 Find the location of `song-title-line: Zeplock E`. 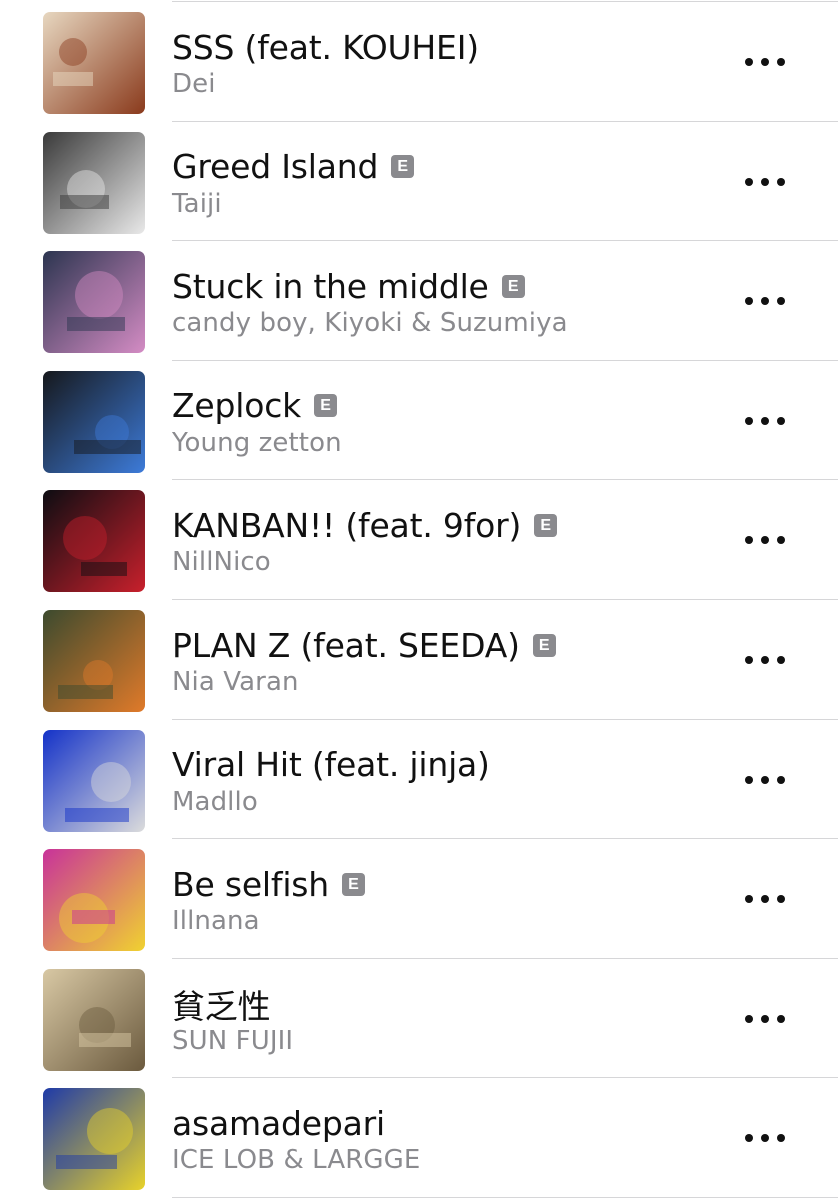

song-title-line: Zeplock E is located at coordinates (255, 406).